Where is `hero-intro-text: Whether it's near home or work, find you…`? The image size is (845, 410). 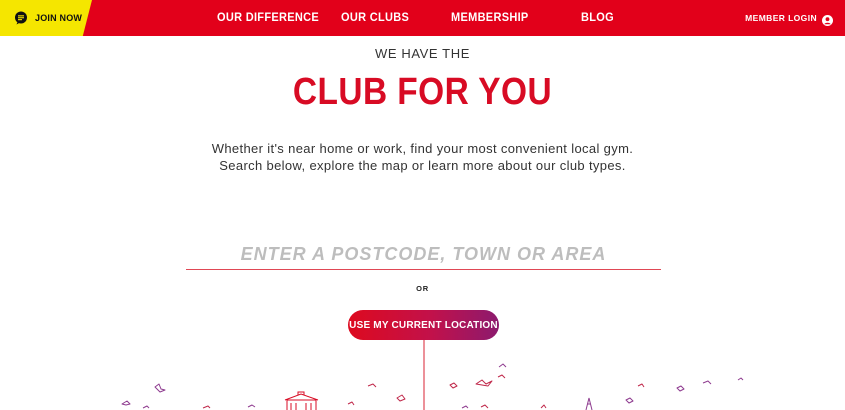
hero-intro-text: Whether it's near home or work, find you… is located at coordinates (422, 157).